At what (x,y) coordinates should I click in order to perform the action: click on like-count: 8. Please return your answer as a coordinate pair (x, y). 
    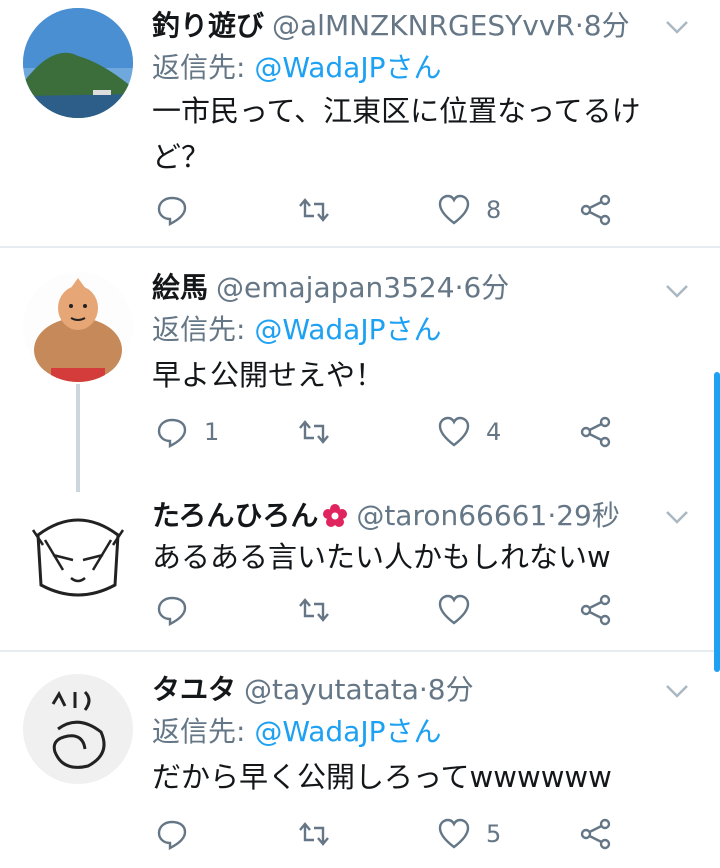
    Looking at the image, I should click on (494, 210).